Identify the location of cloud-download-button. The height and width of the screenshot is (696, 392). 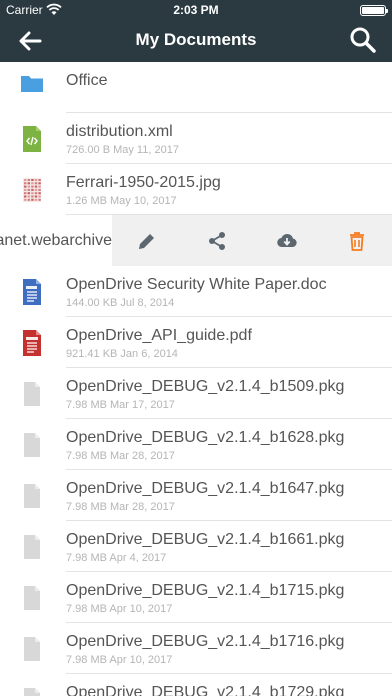
(287, 240).